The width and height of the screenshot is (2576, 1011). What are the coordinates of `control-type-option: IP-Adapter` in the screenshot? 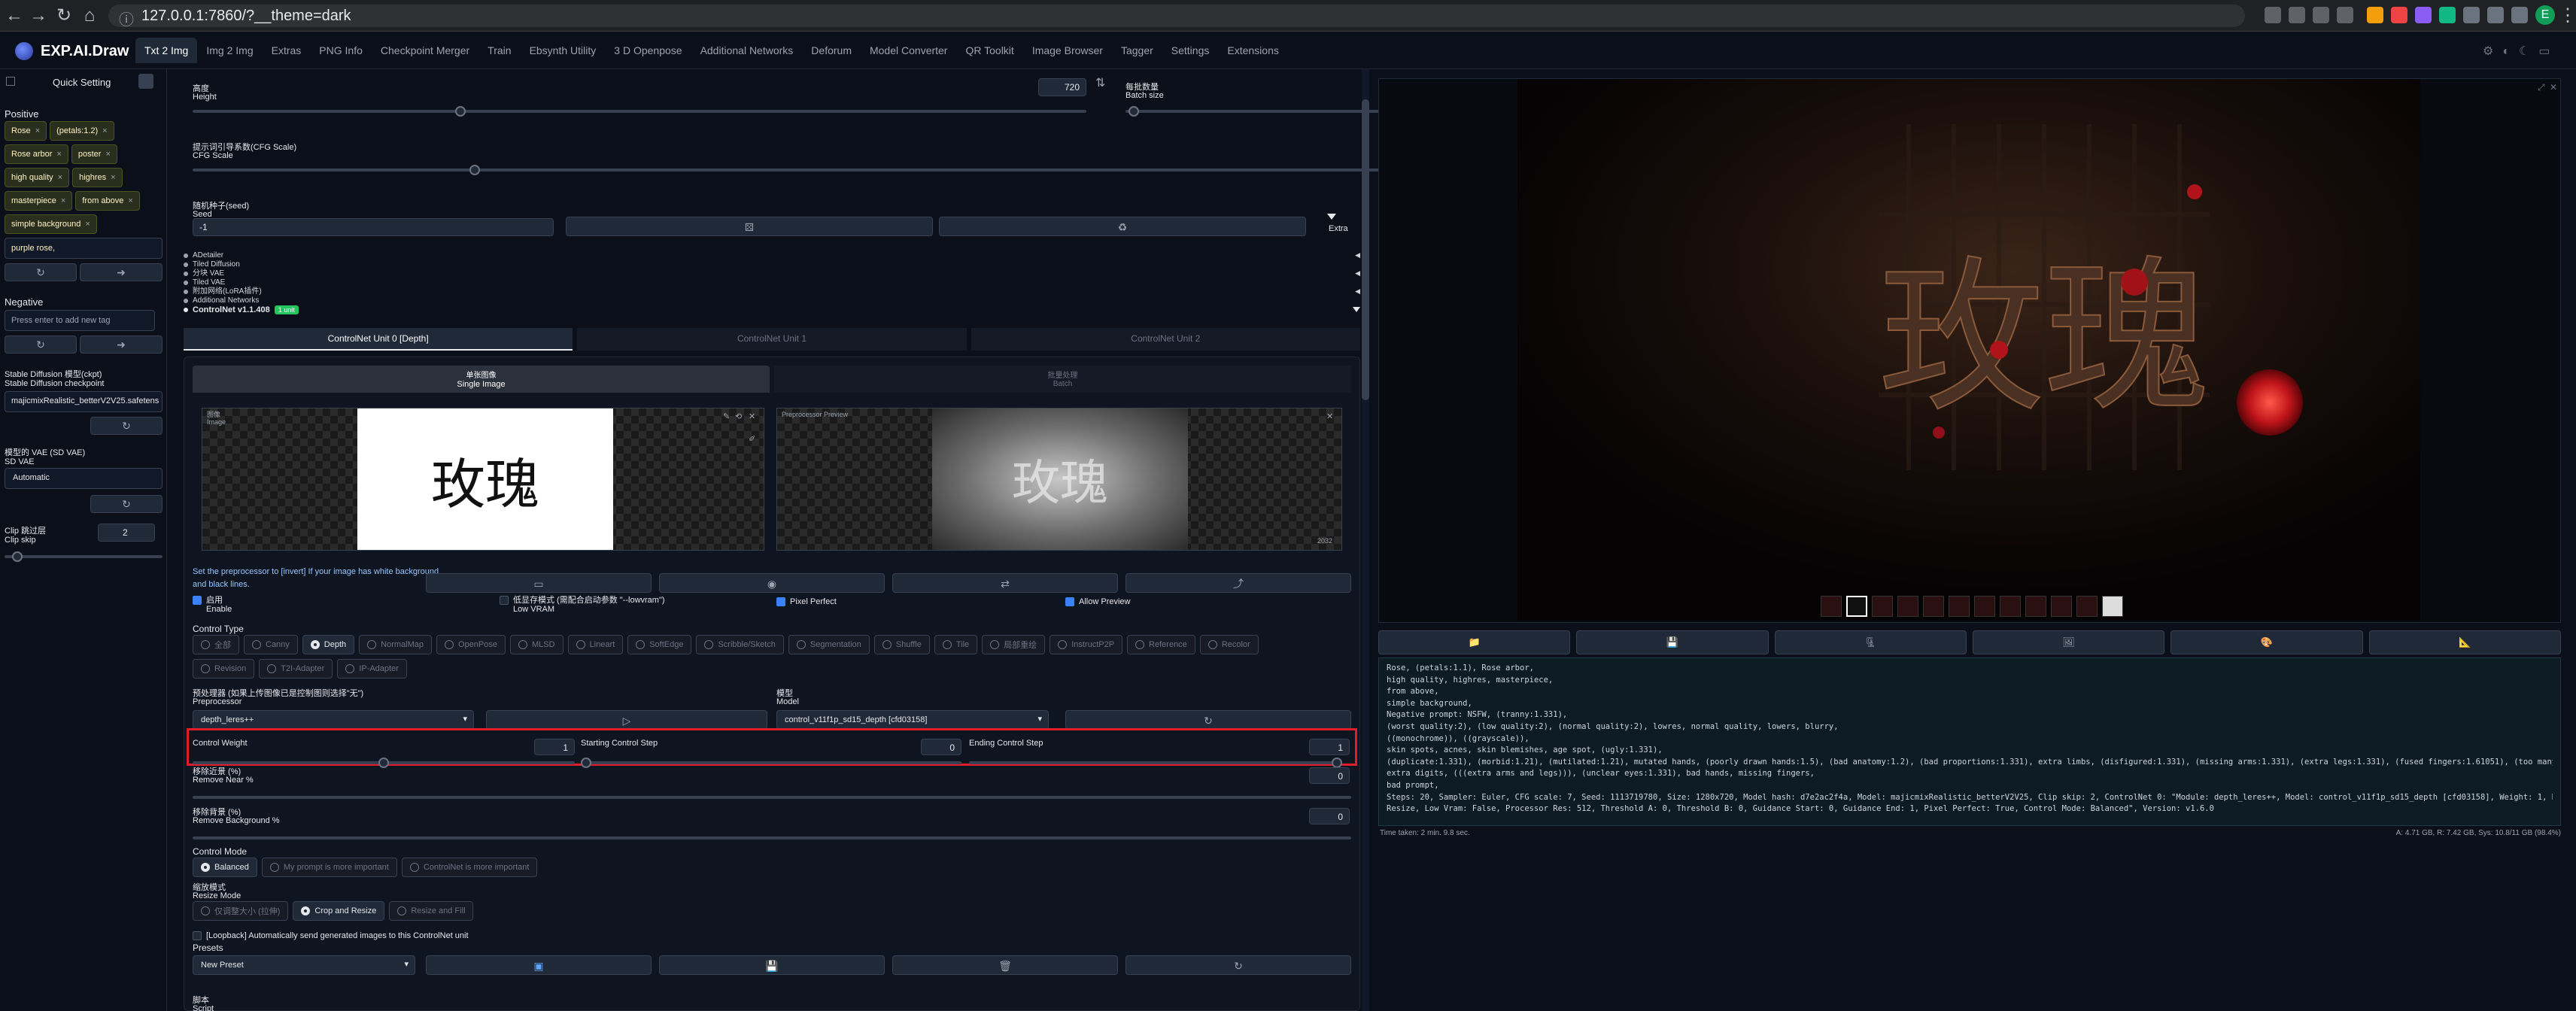 It's located at (372, 669).